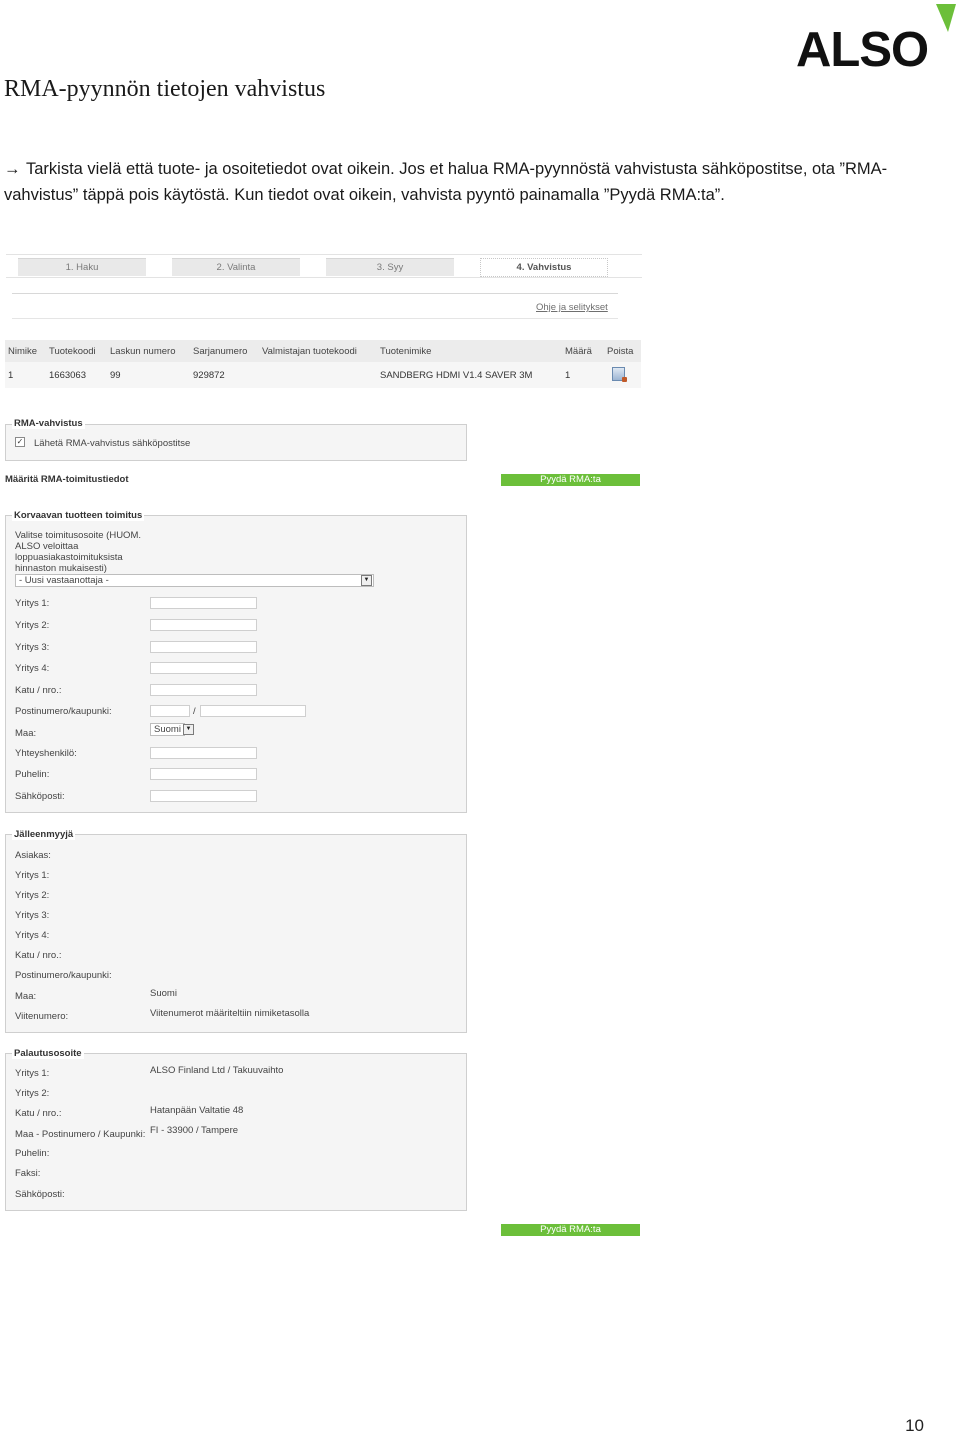  I want to click on delivery-note-line: hinnaston mukaisesti), so click(61, 568).